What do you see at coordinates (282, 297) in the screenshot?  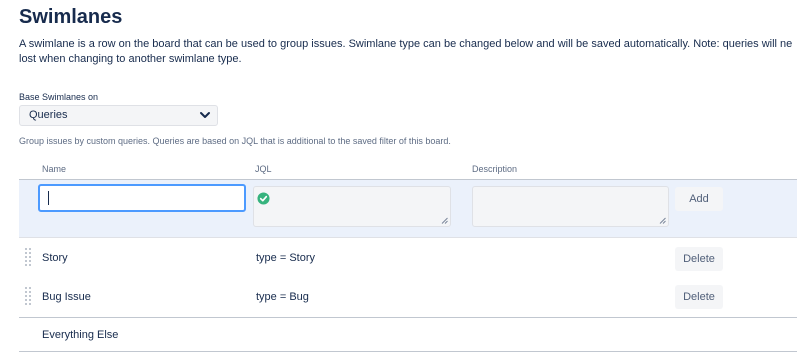 I see `swimlane-jql: type = Bug` at bounding box center [282, 297].